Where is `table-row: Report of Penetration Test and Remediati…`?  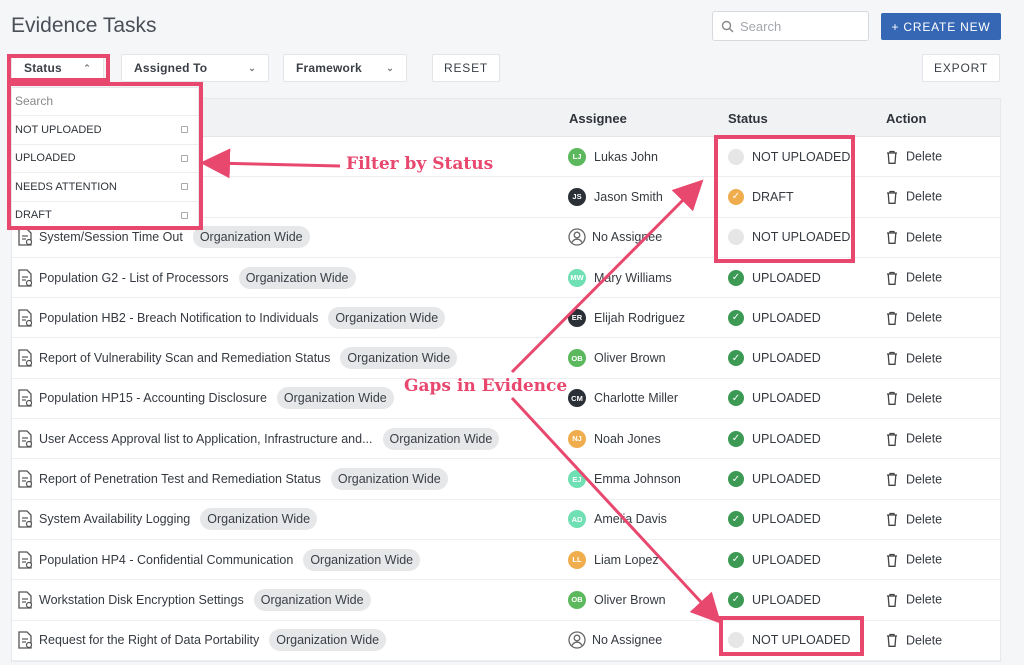
table-row: Report of Penetration Test and Remediati… is located at coordinates (506, 479).